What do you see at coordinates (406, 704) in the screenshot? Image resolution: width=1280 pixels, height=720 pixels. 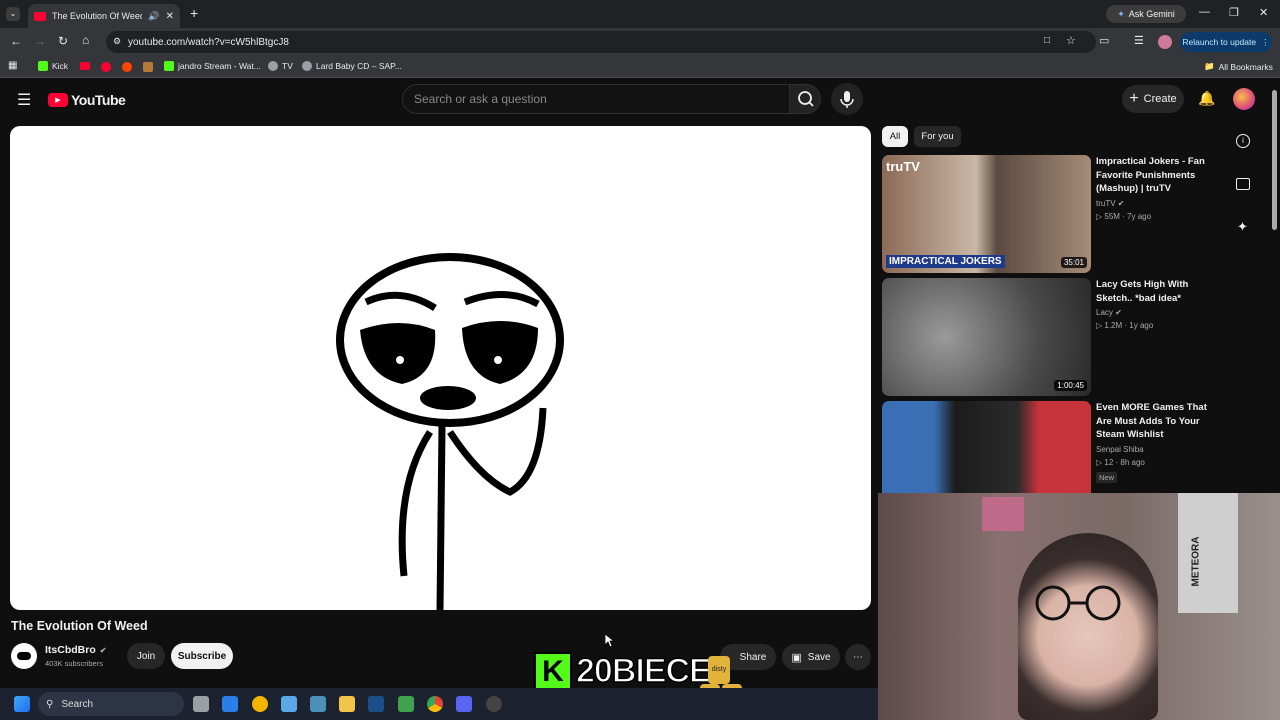 I see `minecraft-icon` at bounding box center [406, 704].